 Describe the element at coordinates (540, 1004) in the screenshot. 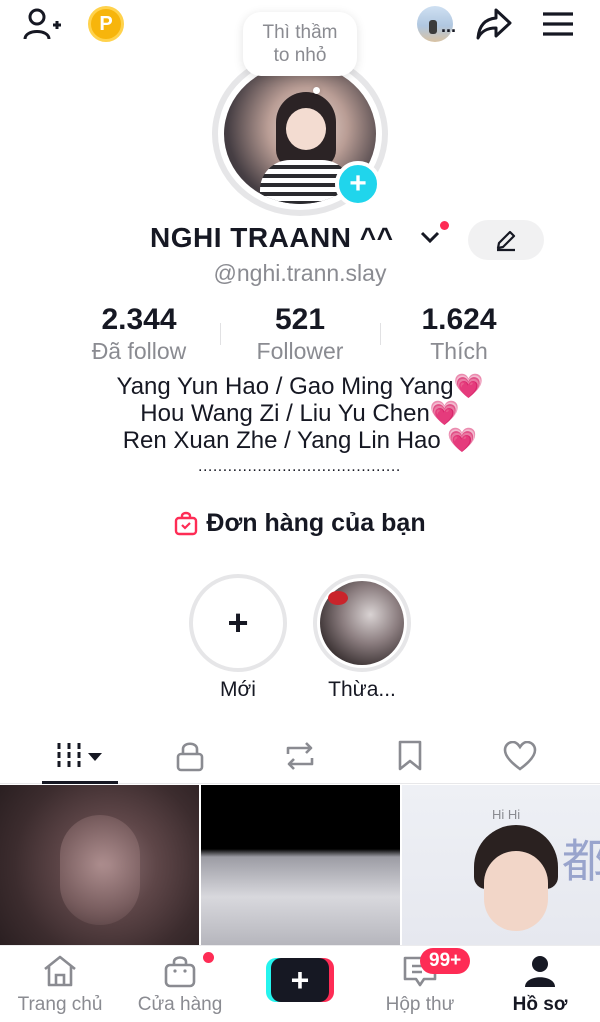

I see `nav-label: Hồ sơ` at that location.